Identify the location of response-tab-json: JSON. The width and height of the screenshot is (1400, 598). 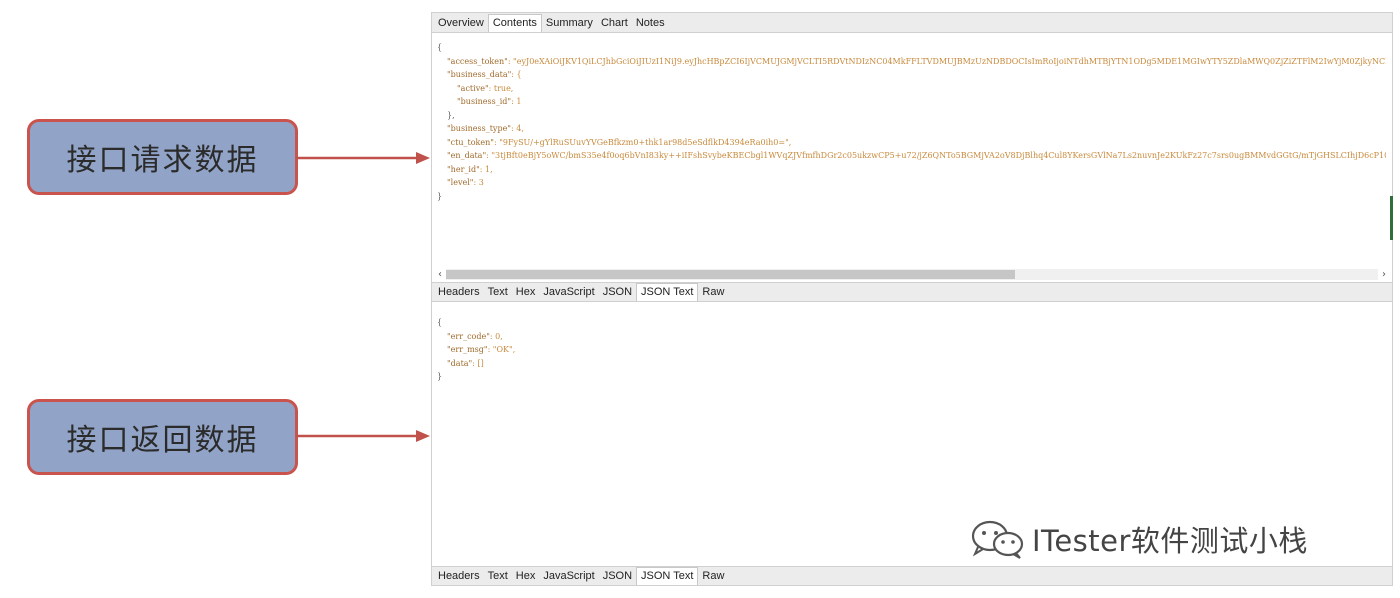
(617, 292).